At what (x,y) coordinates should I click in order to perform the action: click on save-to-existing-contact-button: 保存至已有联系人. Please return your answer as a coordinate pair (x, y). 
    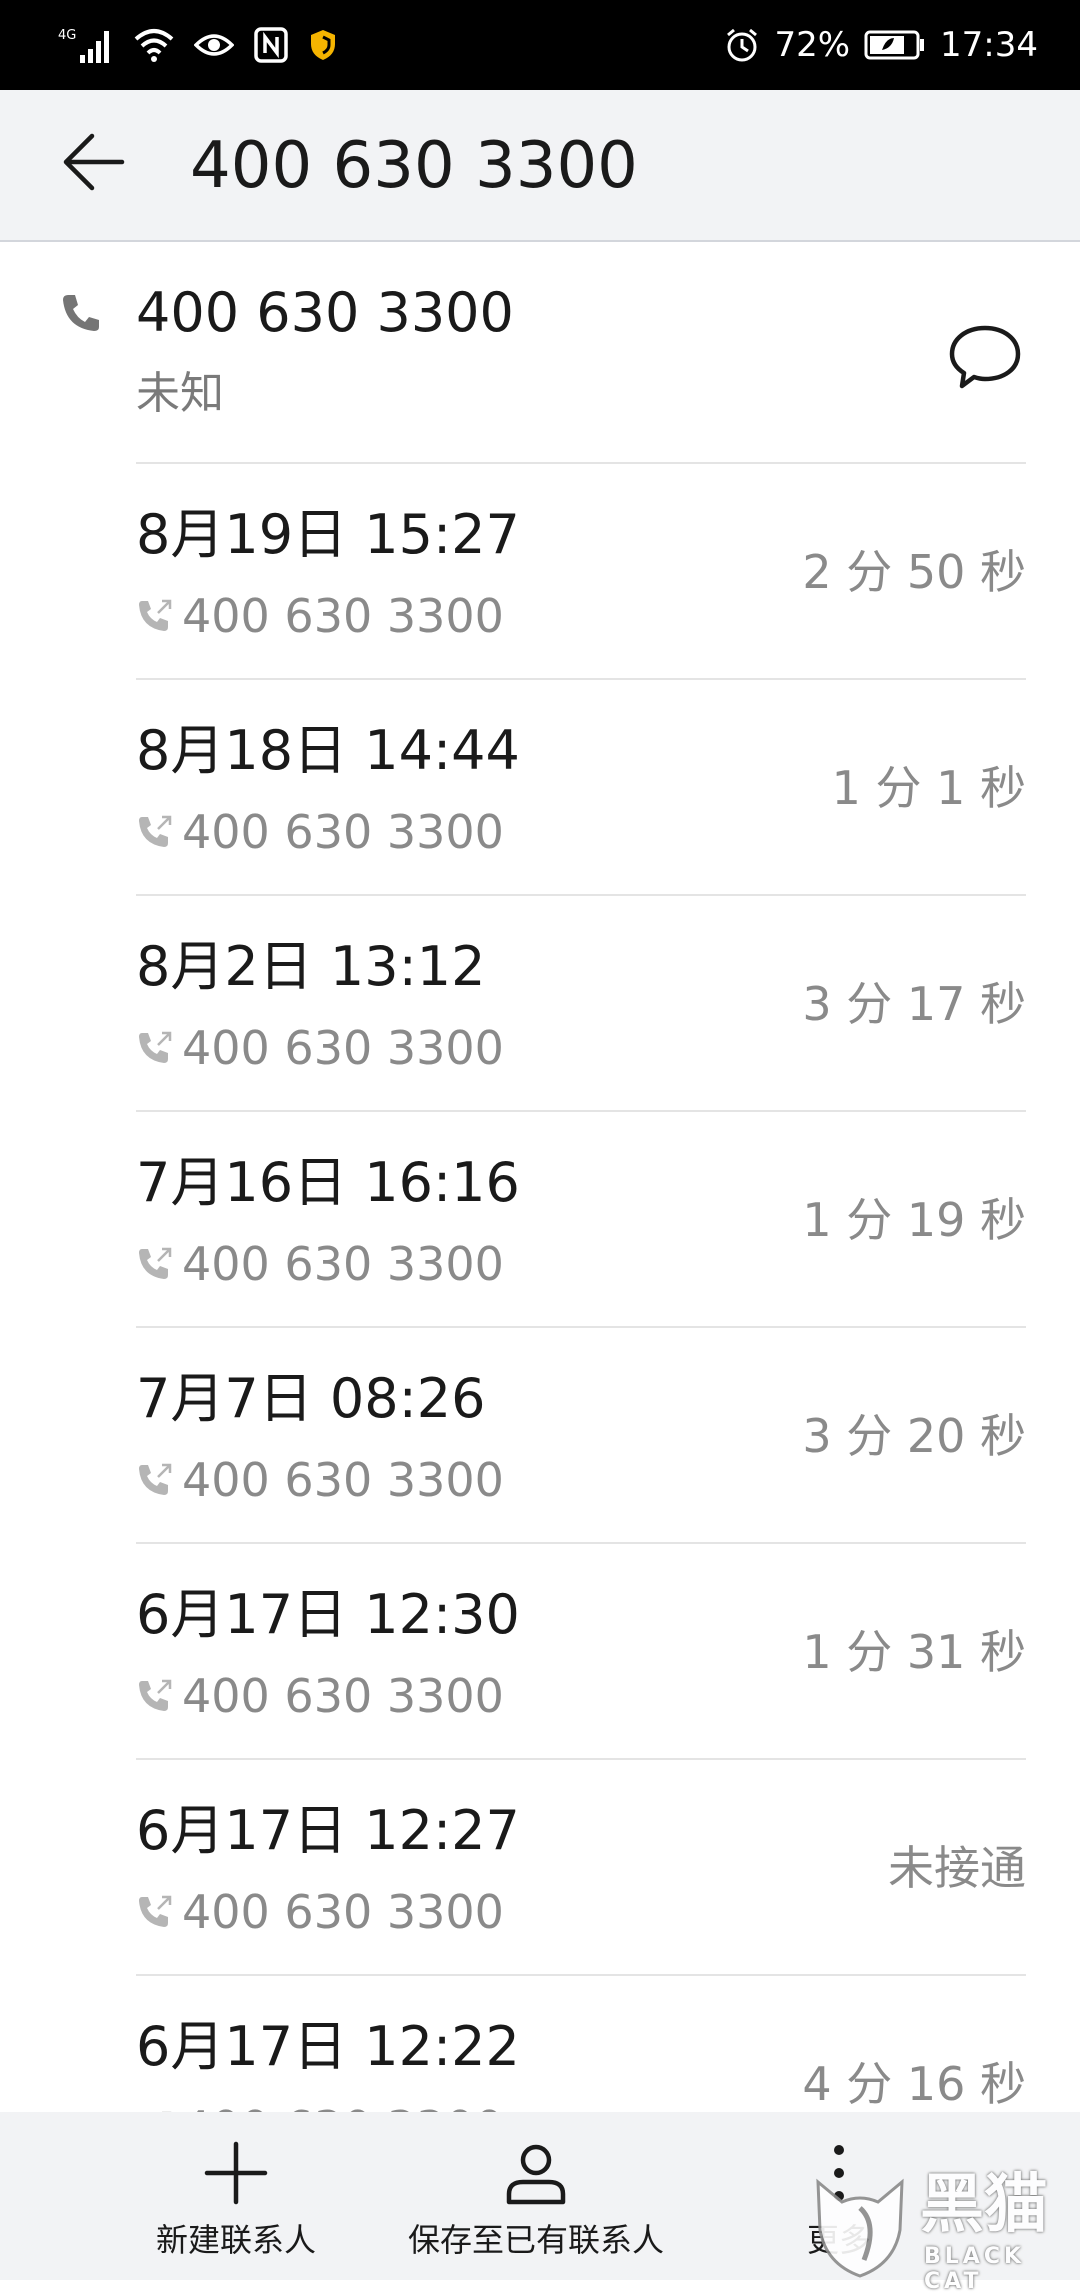
    Looking at the image, I should click on (536, 2200).